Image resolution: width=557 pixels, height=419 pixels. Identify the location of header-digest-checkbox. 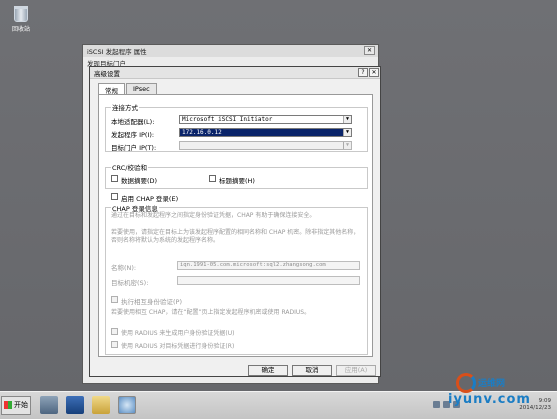
(212, 178).